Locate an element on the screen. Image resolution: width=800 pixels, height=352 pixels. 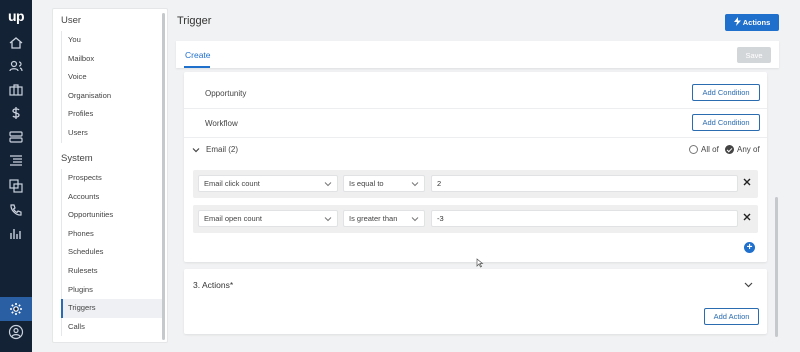
operator-select: Is greater than is located at coordinates (384, 218).